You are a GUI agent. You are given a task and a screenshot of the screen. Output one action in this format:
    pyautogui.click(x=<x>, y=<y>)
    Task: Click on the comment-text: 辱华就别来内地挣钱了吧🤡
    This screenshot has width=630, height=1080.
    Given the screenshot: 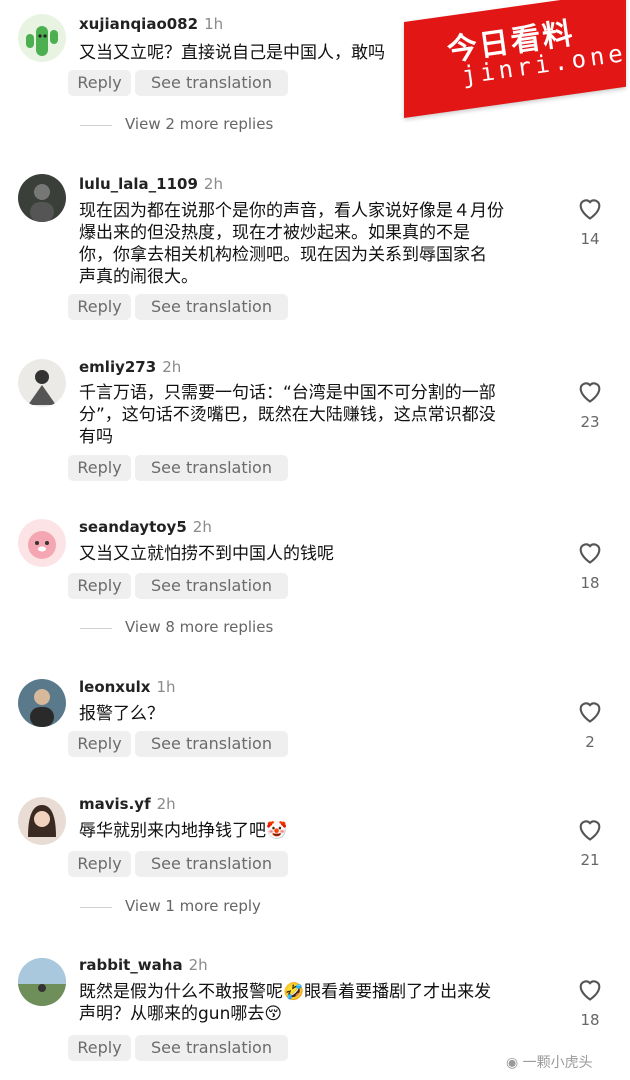 What is the action you would take?
    pyautogui.click(x=183, y=831)
    